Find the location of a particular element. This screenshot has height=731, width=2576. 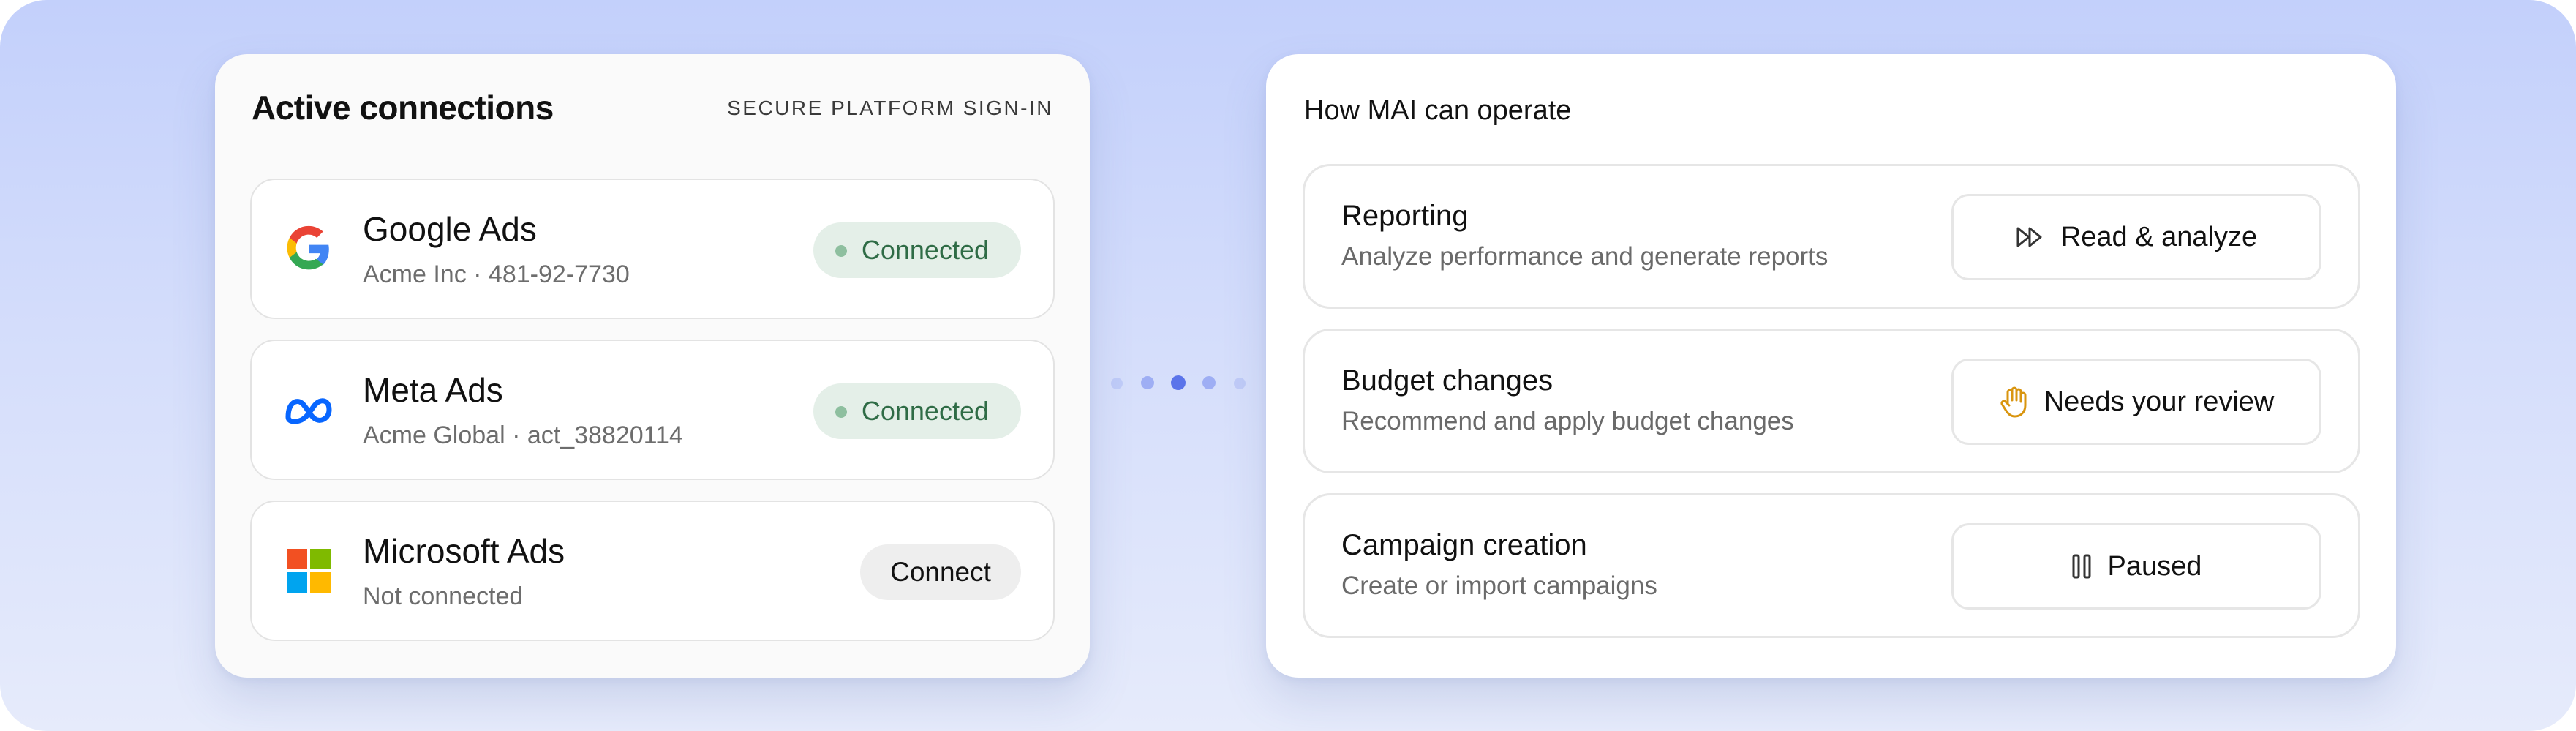

permission-description: Create or import campaigns is located at coordinates (1499, 585).